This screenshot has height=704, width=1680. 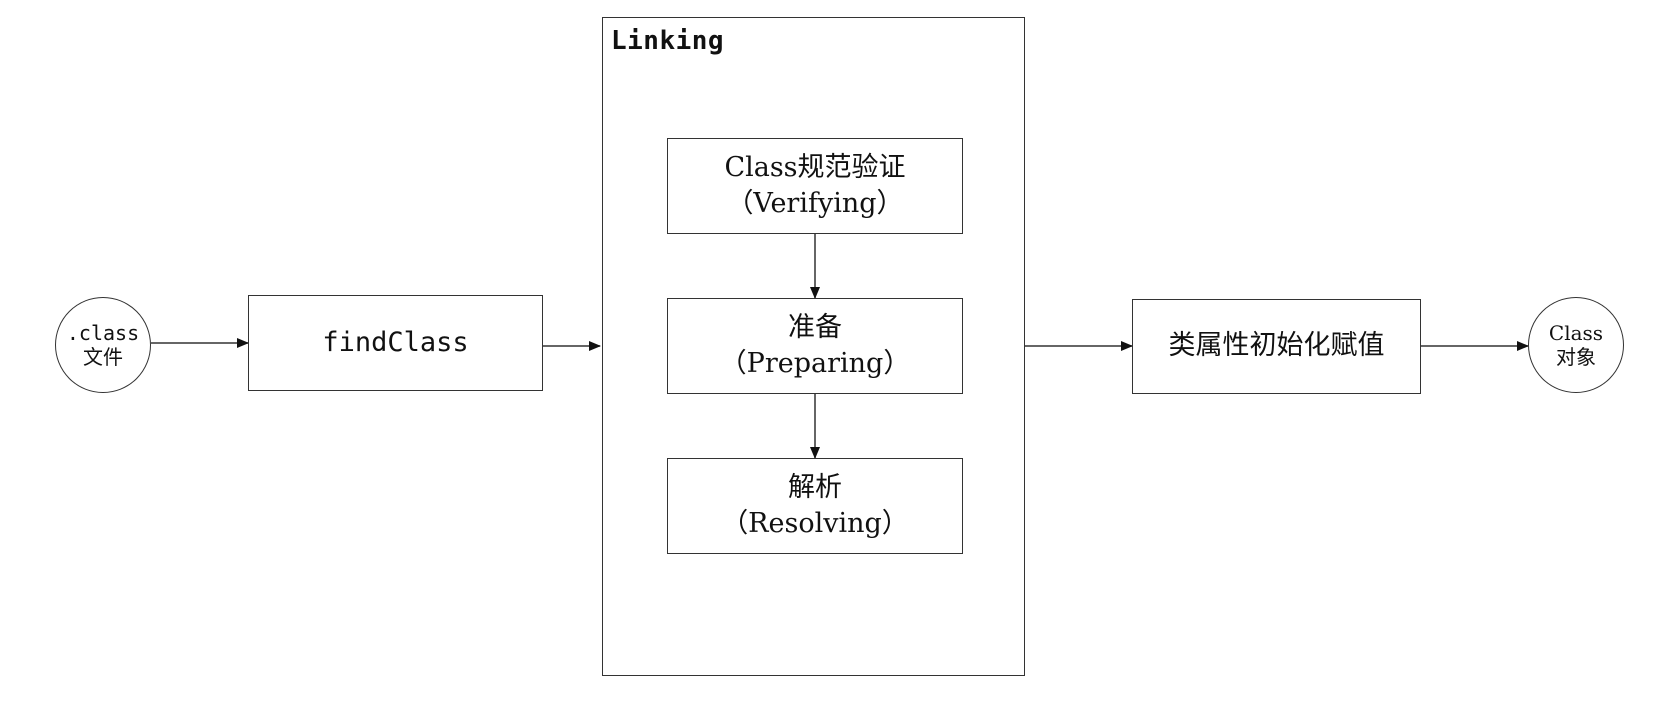 I want to click on preparing-node: 准备 （Preparing）, so click(x=815, y=346).